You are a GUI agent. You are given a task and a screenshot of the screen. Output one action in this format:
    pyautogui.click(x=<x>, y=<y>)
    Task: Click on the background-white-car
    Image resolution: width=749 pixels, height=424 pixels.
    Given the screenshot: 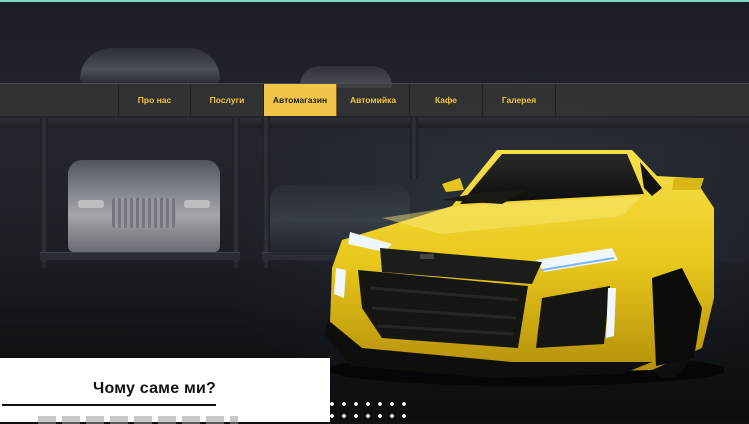 What is the action you would take?
    pyautogui.click(x=144, y=206)
    